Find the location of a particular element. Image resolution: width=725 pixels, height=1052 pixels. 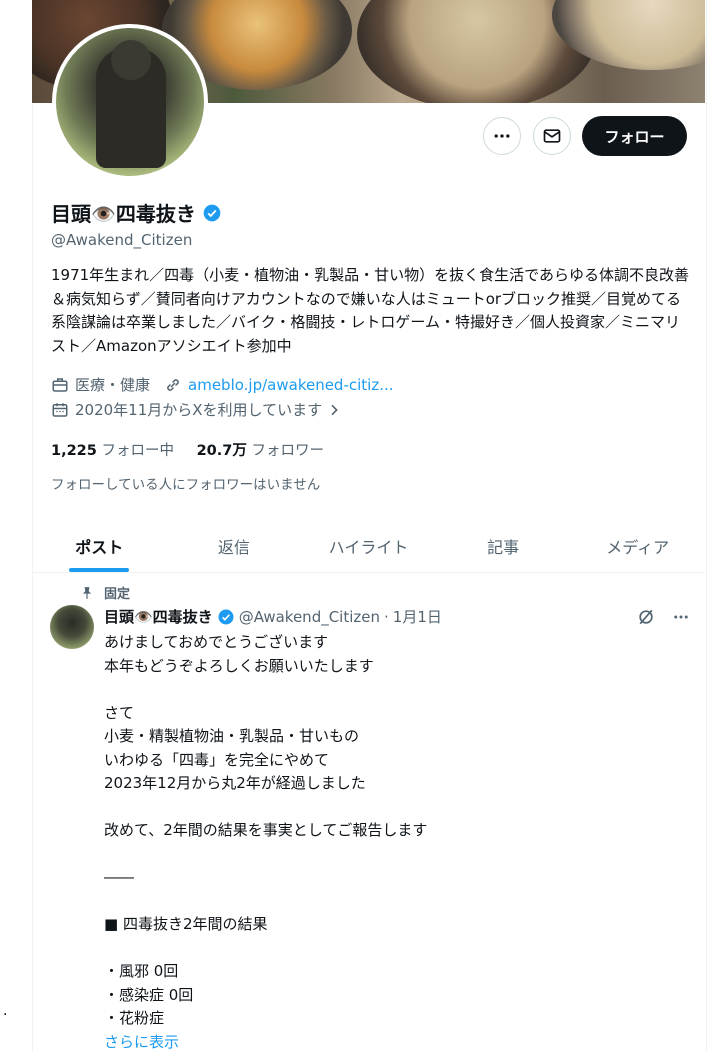

post-line: ■ 四毒抜き2年間の結果 is located at coordinates (186, 924).